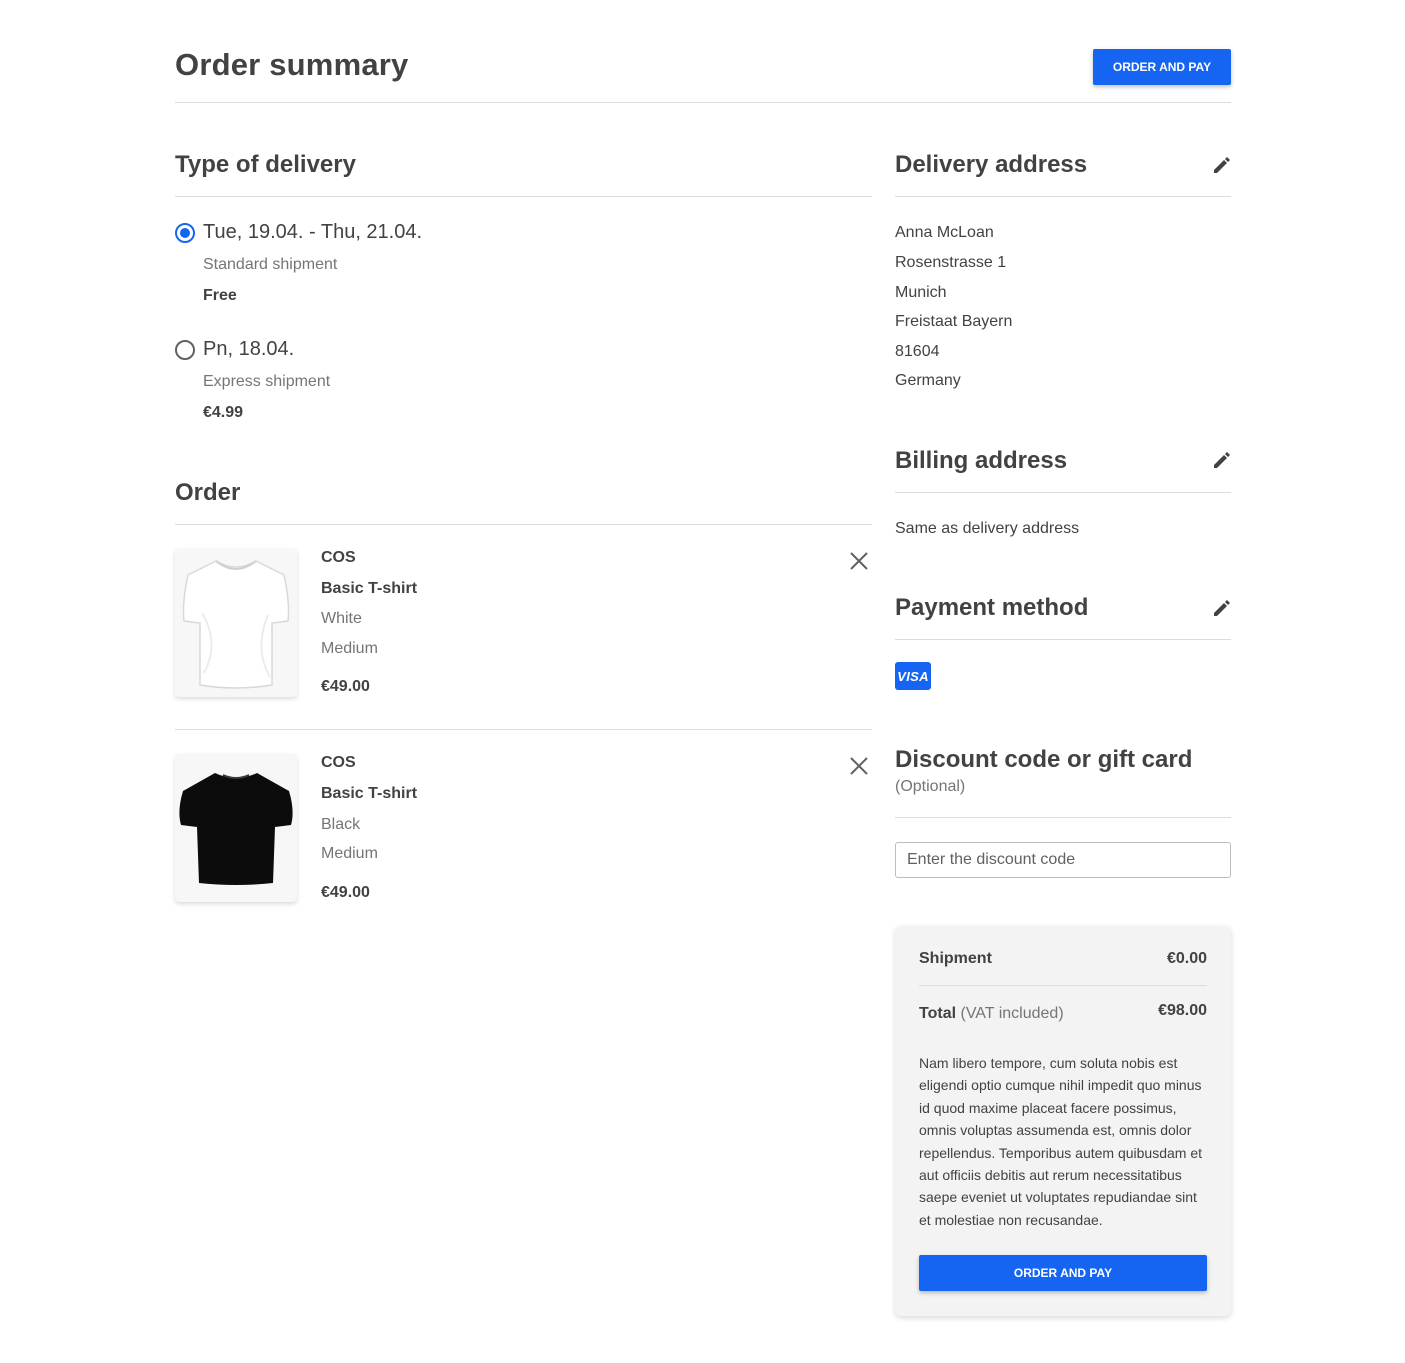  I want to click on order-and-pay-button-top: ORDER AND PAY, so click(1162, 67).